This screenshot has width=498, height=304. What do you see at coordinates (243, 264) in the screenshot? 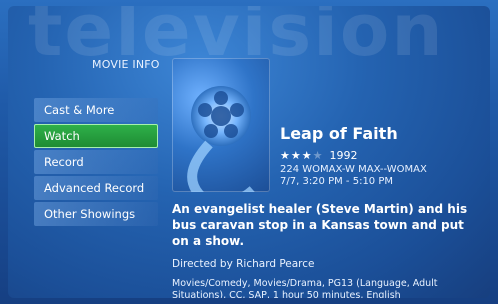
I see `director: Directed by Richard Pearce` at bounding box center [243, 264].